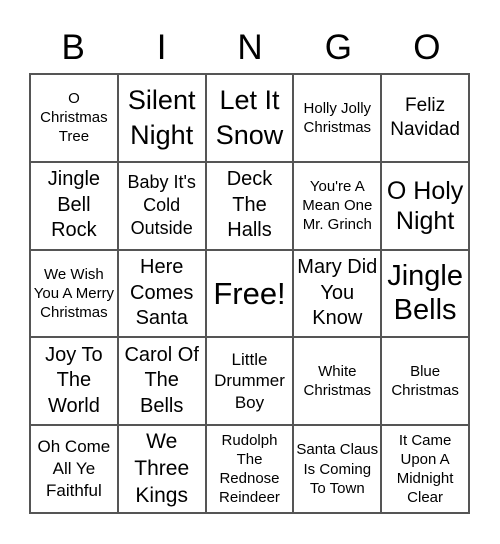 This screenshot has width=500, height=544. What do you see at coordinates (425, 381) in the screenshot?
I see `bingo-cell: Blue Christmas` at bounding box center [425, 381].